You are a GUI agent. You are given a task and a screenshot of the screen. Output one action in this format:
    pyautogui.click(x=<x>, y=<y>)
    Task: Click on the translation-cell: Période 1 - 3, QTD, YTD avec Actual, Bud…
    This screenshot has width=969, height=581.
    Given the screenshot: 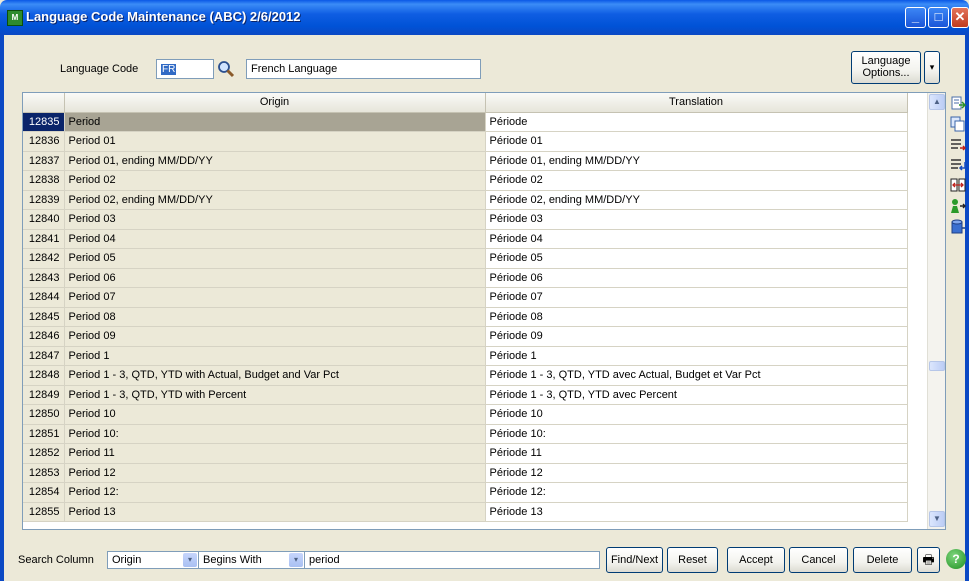 What is the action you would take?
    pyautogui.click(x=696, y=375)
    